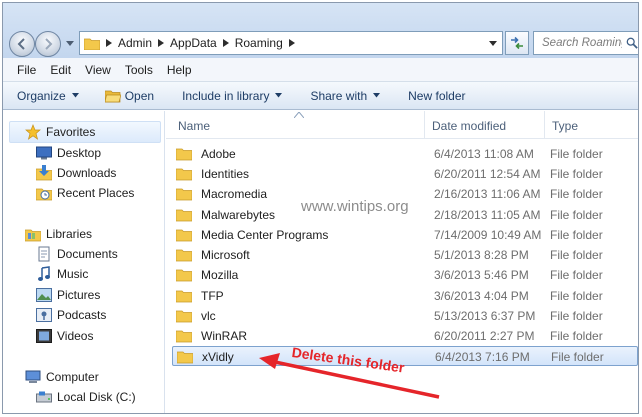 This screenshot has height=417, width=642. What do you see at coordinates (481, 296) in the screenshot?
I see `file-date: 3/6/2013 4:04 PM` at bounding box center [481, 296].